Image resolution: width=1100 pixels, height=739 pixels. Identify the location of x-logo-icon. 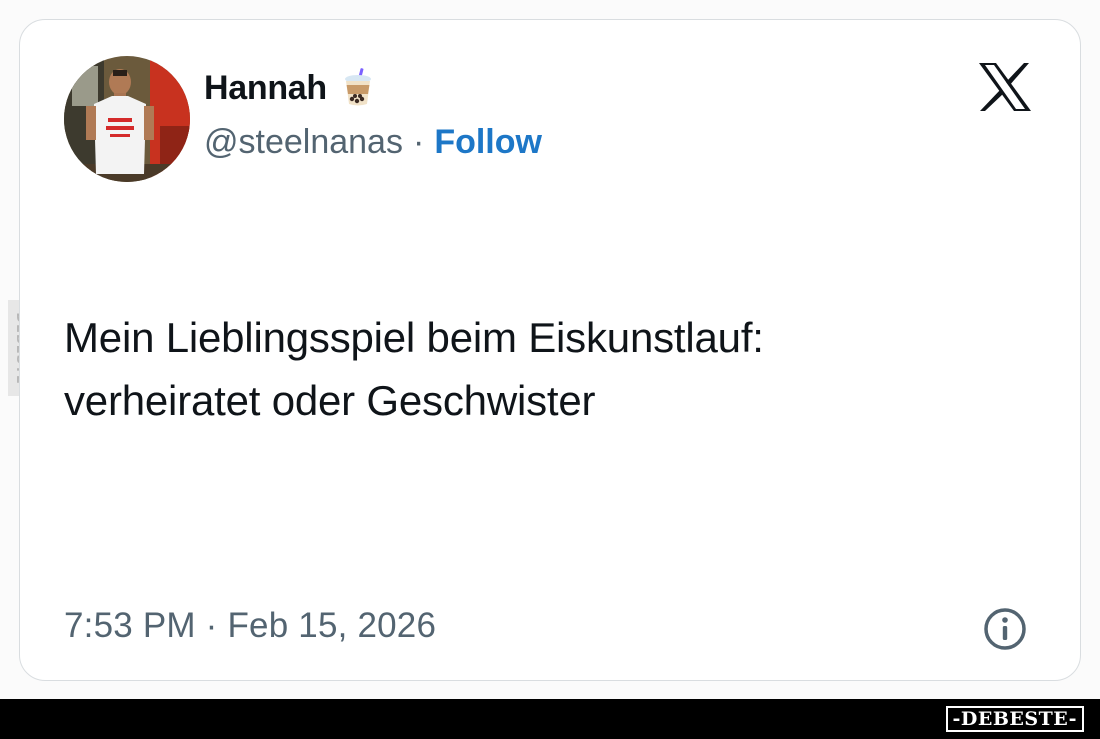
(1005, 87).